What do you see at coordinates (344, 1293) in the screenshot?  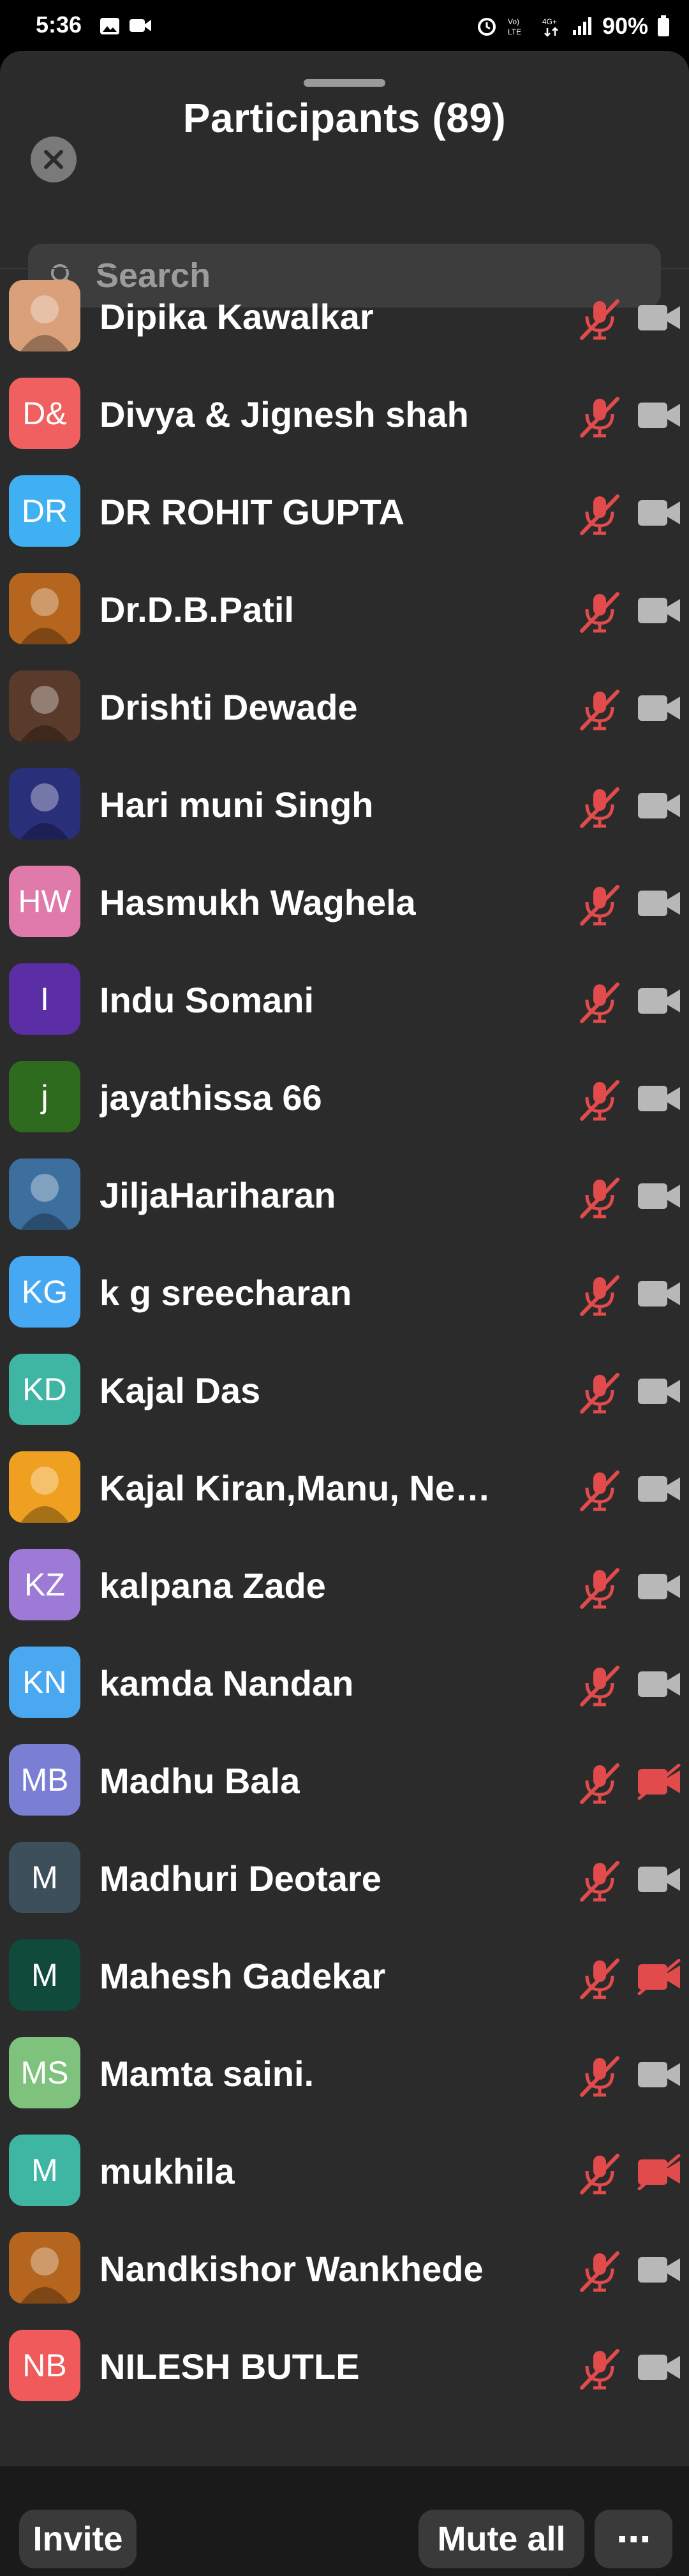 I see `participant-row: KG k g sreecharan` at bounding box center [344, 1293].